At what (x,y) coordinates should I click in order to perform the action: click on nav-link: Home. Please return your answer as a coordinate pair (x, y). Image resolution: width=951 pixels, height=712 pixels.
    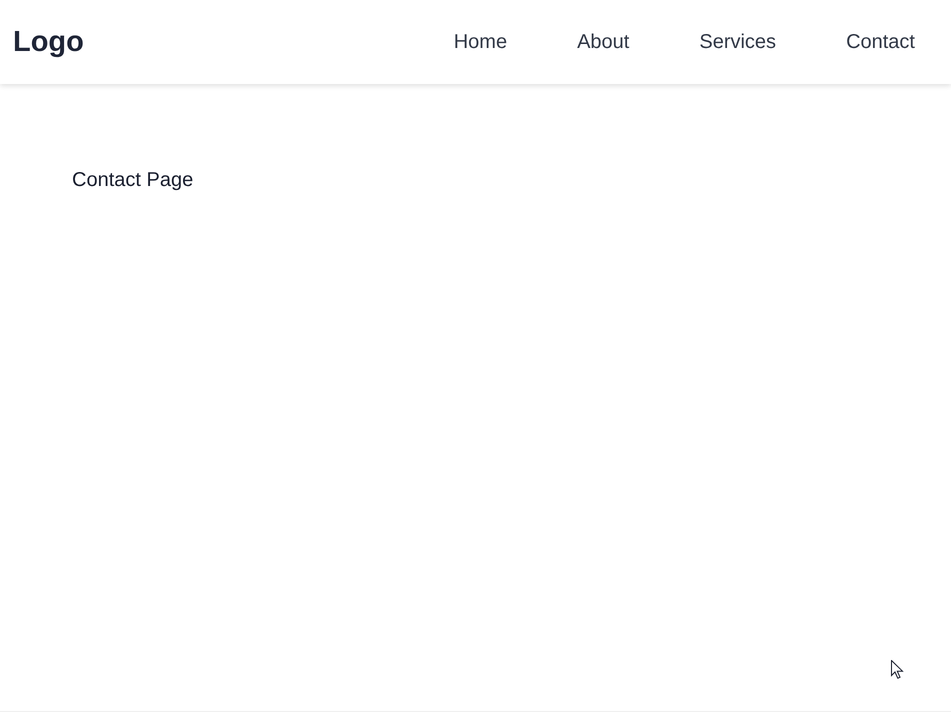
    Looking at the image, I should click on (481, 42).